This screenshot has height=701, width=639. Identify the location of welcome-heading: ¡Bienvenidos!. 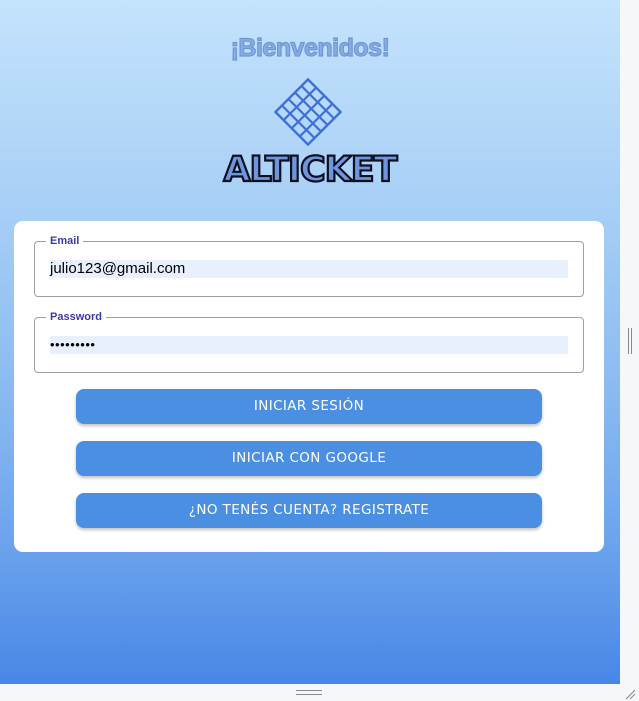
(310, 47).